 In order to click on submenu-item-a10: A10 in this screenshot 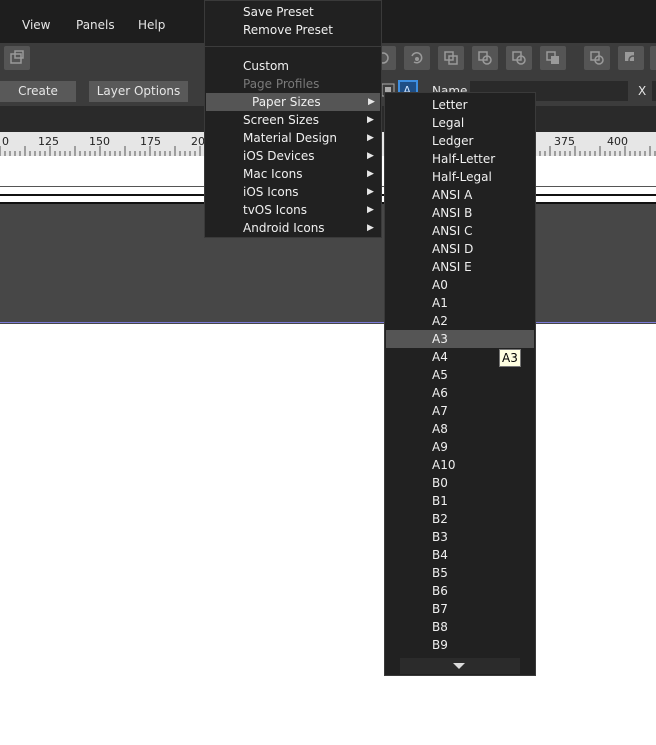, I will do `click(460, 465)`.